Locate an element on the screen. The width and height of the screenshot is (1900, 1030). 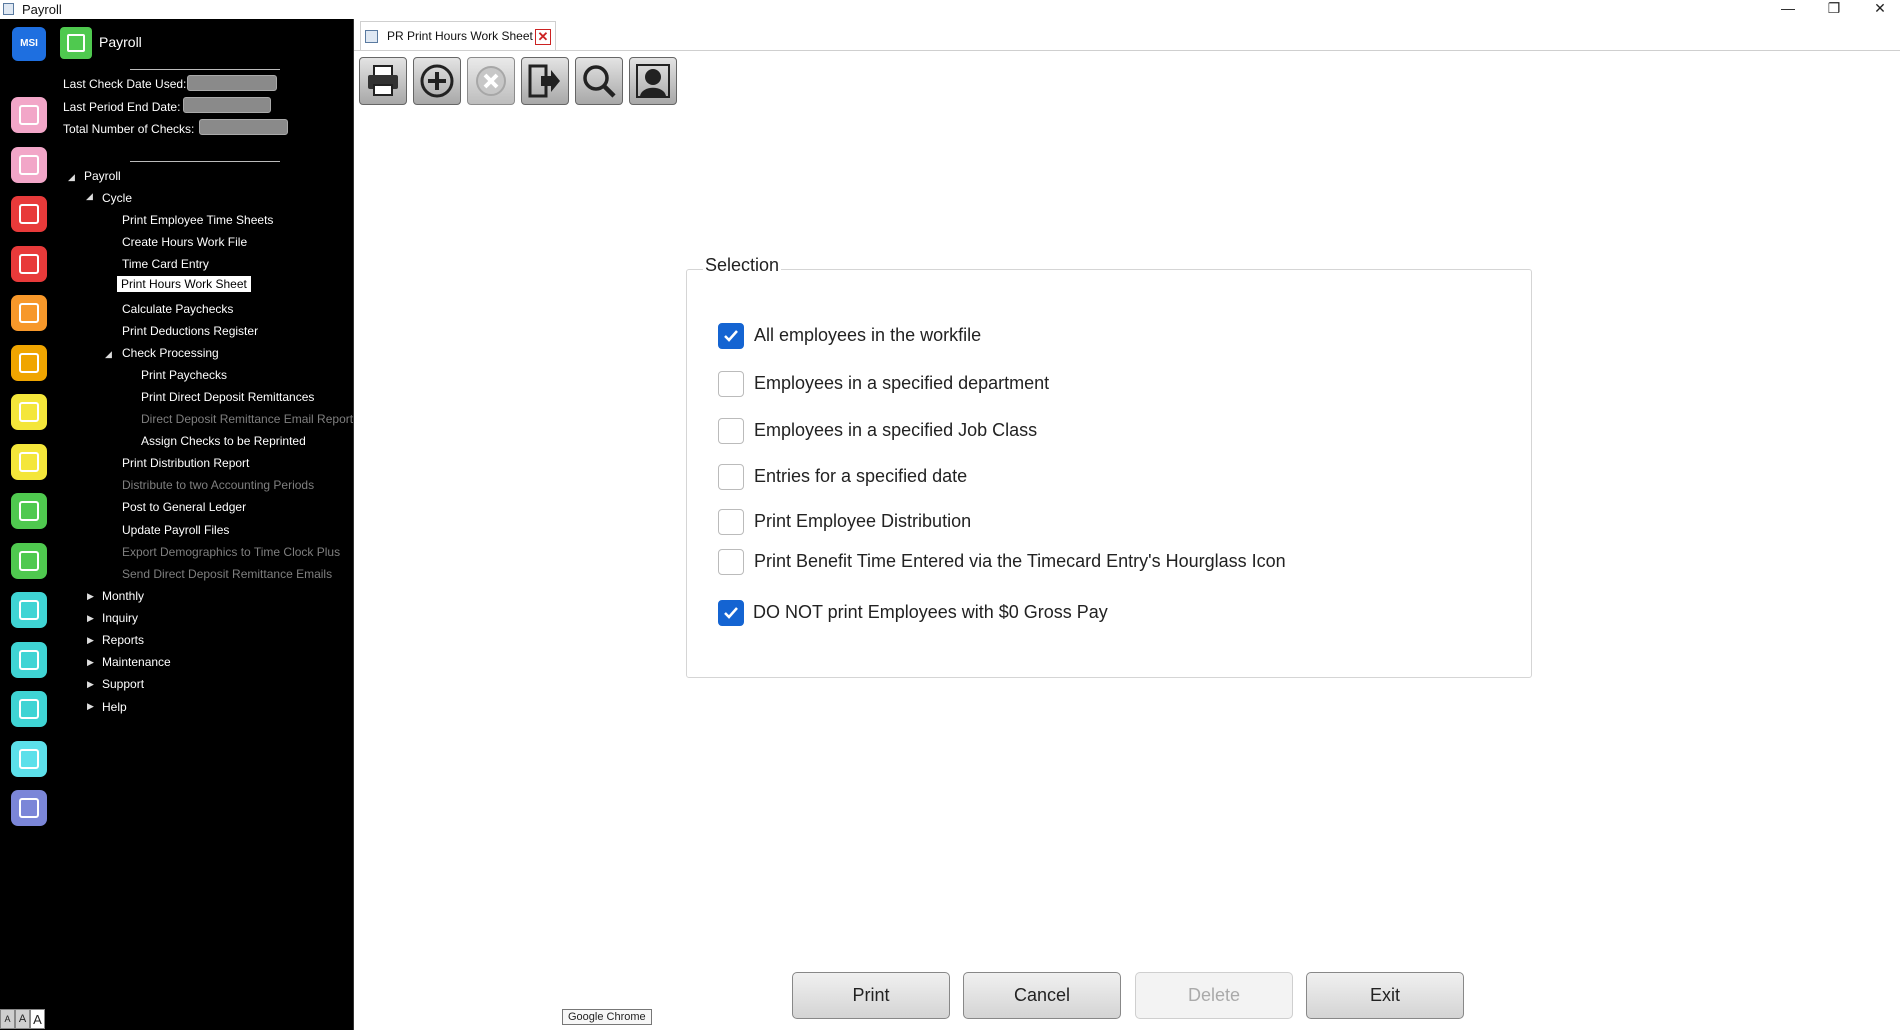
window-title: Payroll is located at coordinates (42, 9).